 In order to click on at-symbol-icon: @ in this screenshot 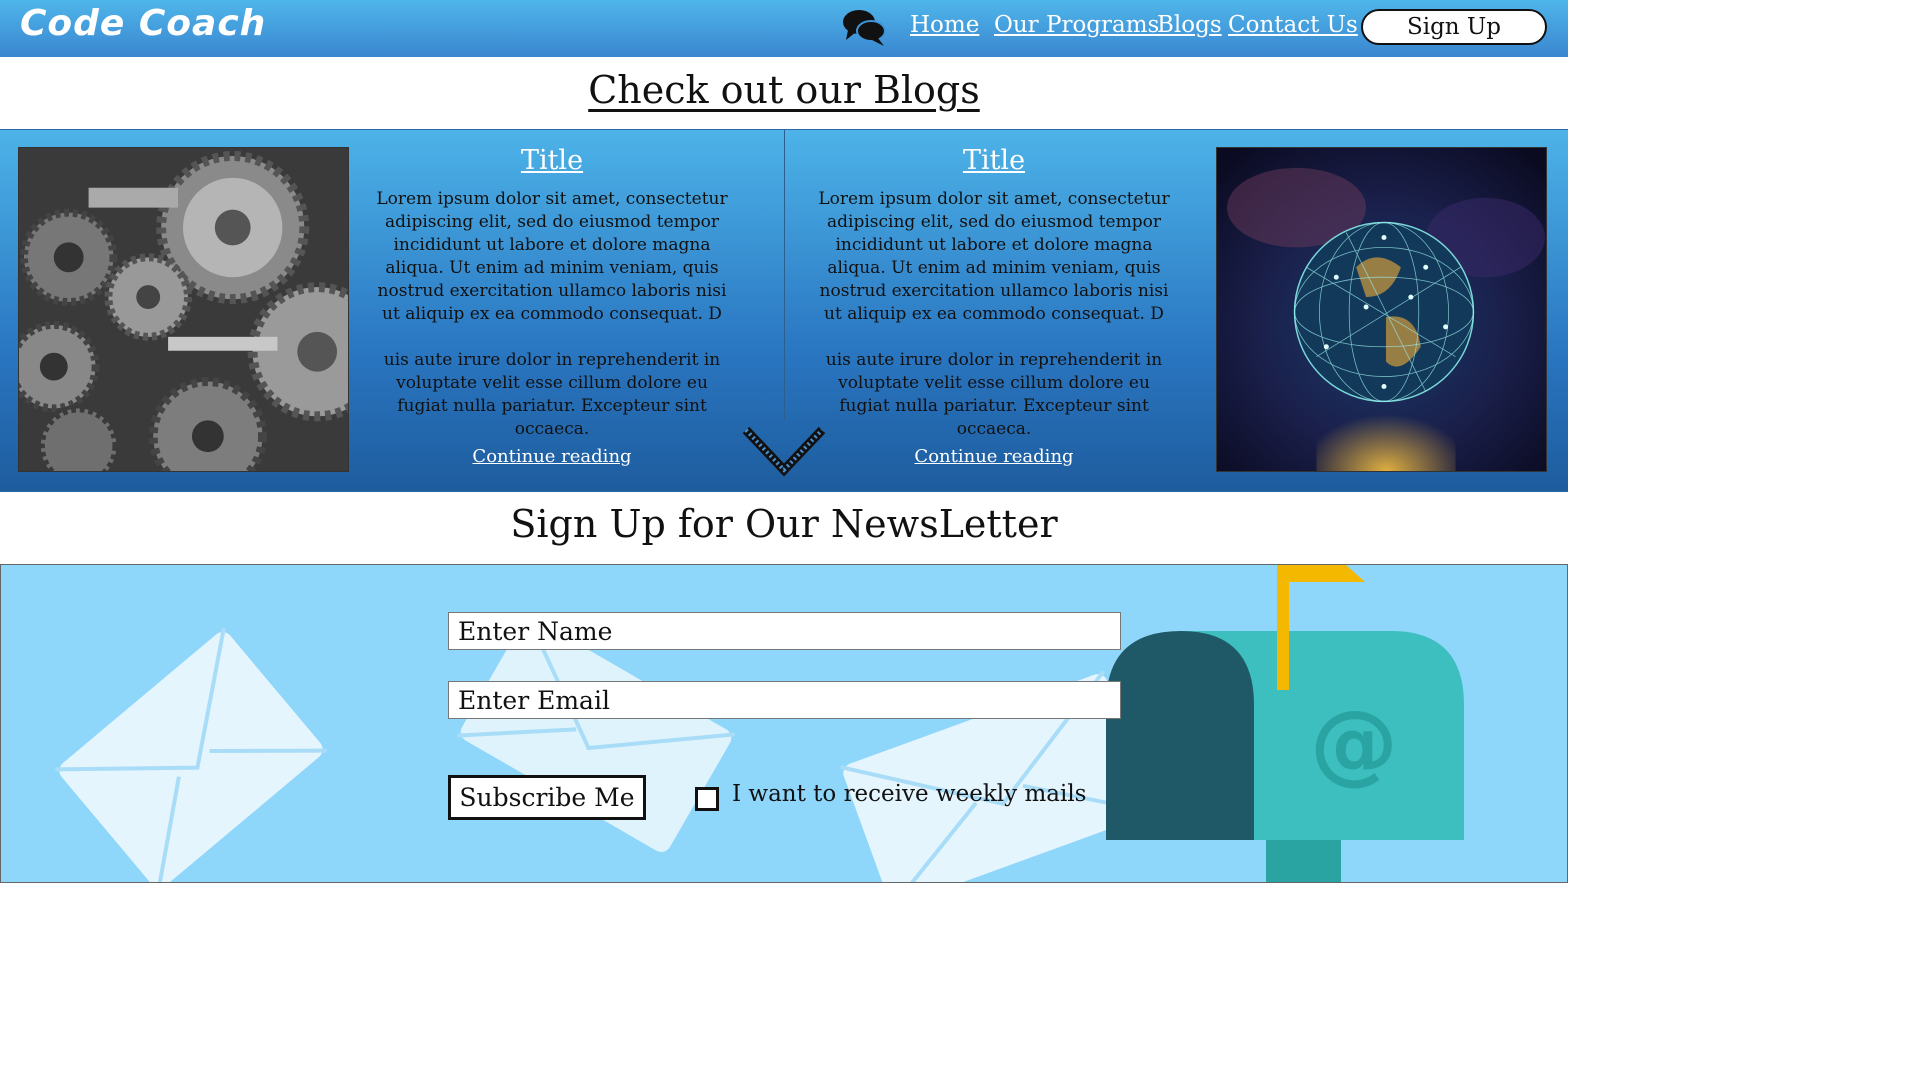, I will do `click(1354, 742)`.